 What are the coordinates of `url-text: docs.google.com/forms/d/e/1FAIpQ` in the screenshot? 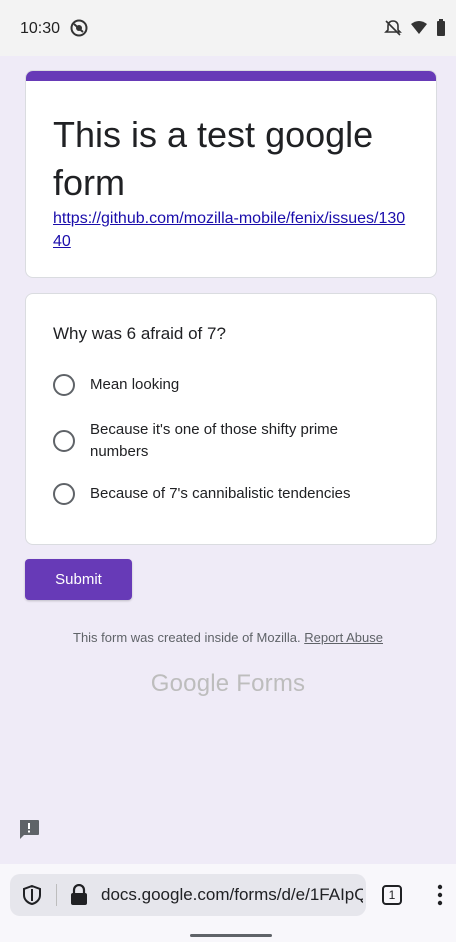 It's located at (232, 895).